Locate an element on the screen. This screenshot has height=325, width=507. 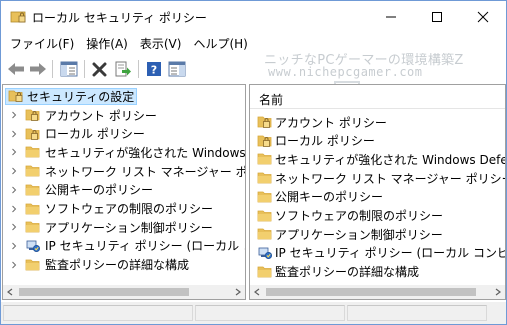
list-item-label: 公開キーのポリシー is located at coordinates (329, 197).